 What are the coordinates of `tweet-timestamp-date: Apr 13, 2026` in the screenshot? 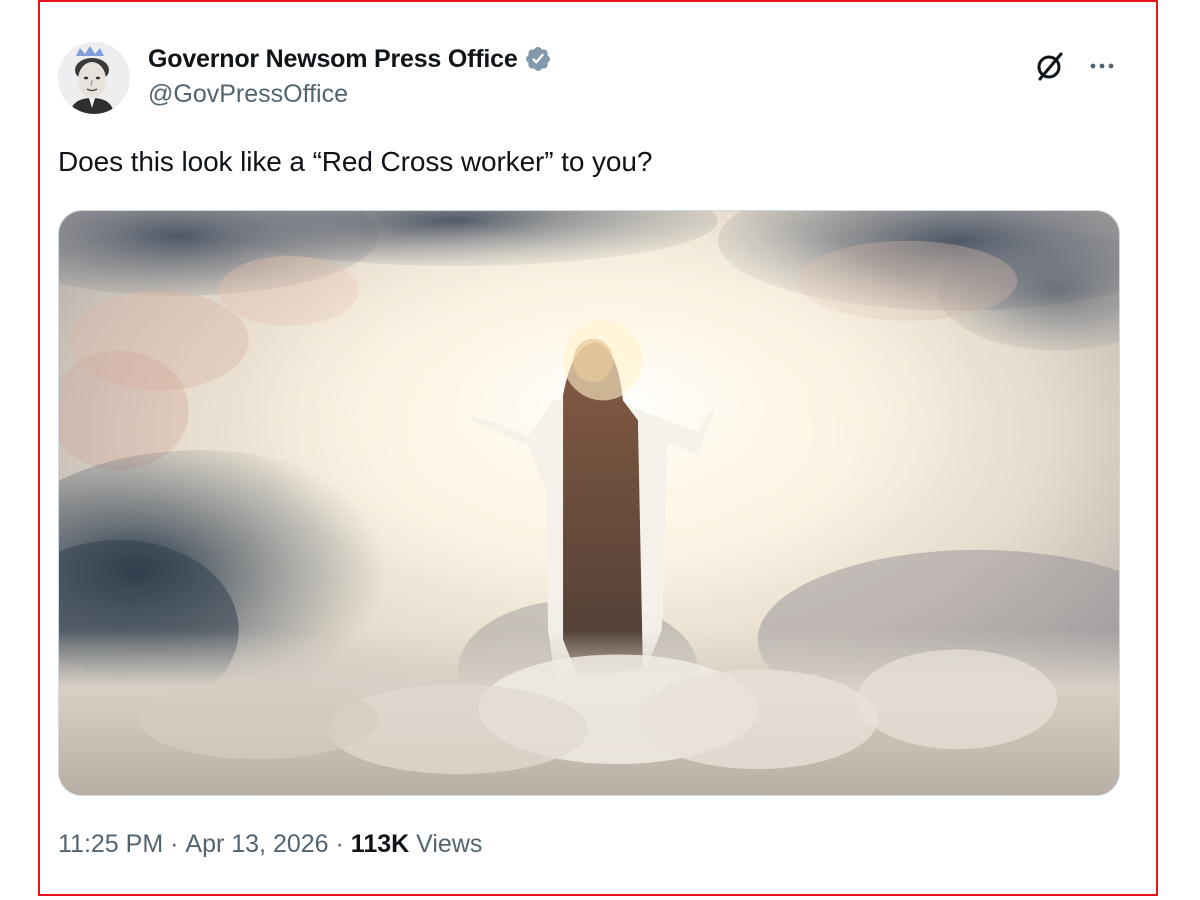 It's located at (256, 844).